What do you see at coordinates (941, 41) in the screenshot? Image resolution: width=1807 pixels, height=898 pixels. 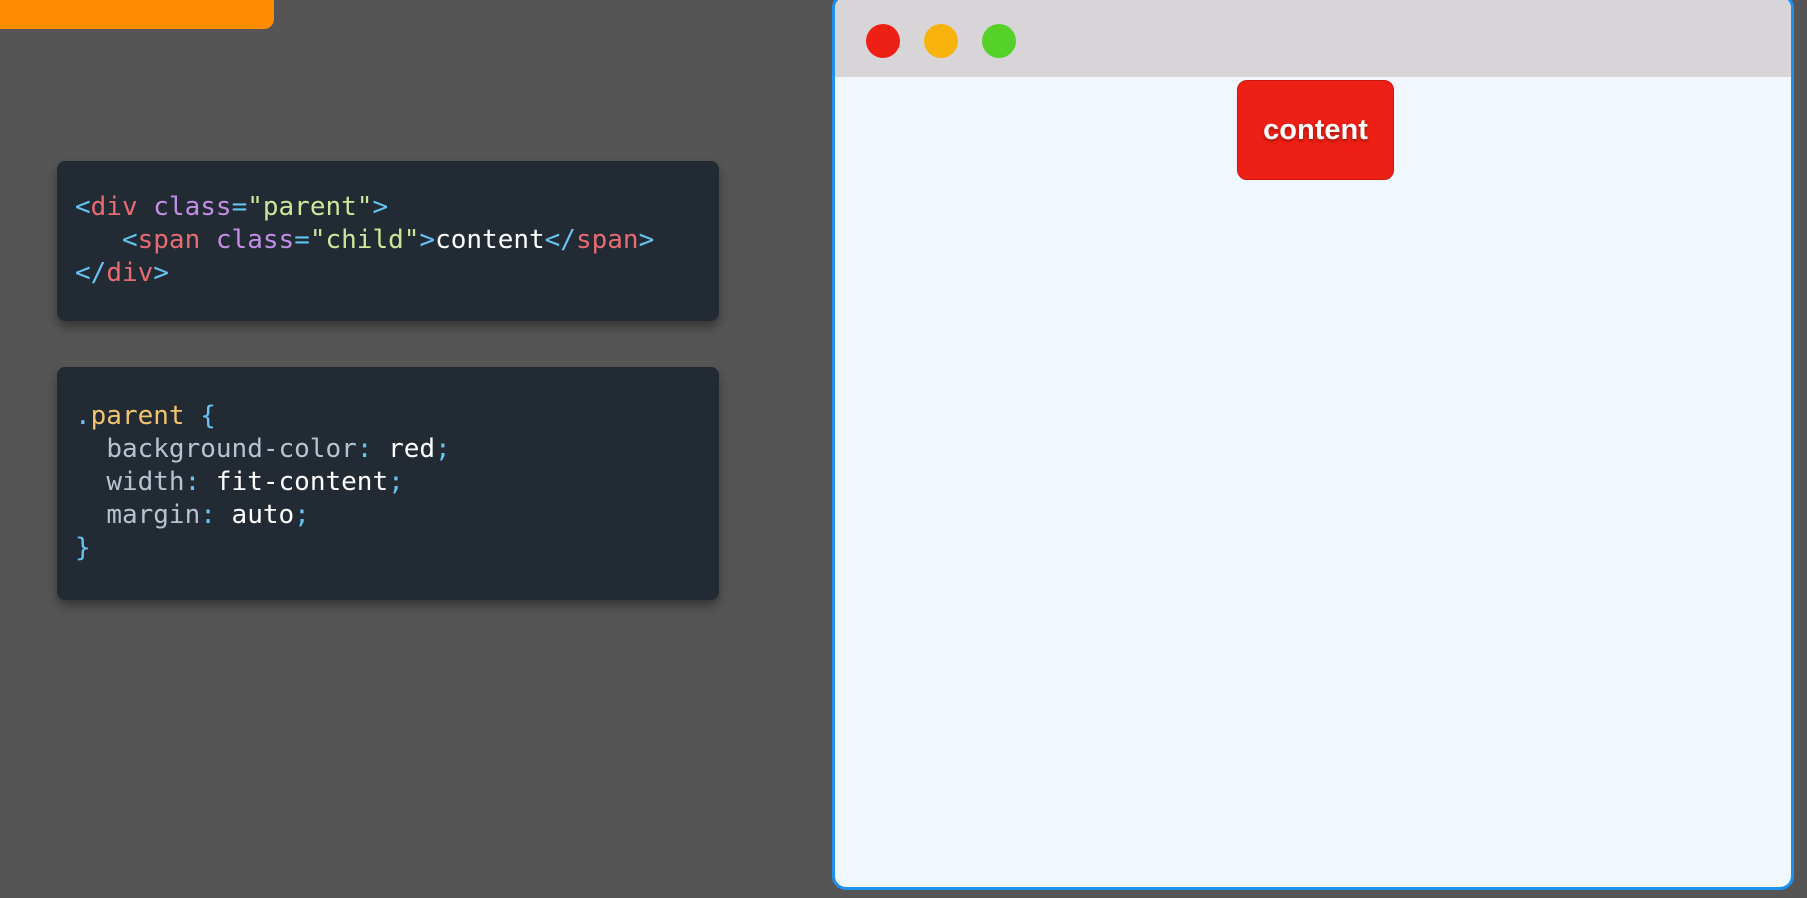 I see `minimize-window-button` at bounding box center [941, 41].